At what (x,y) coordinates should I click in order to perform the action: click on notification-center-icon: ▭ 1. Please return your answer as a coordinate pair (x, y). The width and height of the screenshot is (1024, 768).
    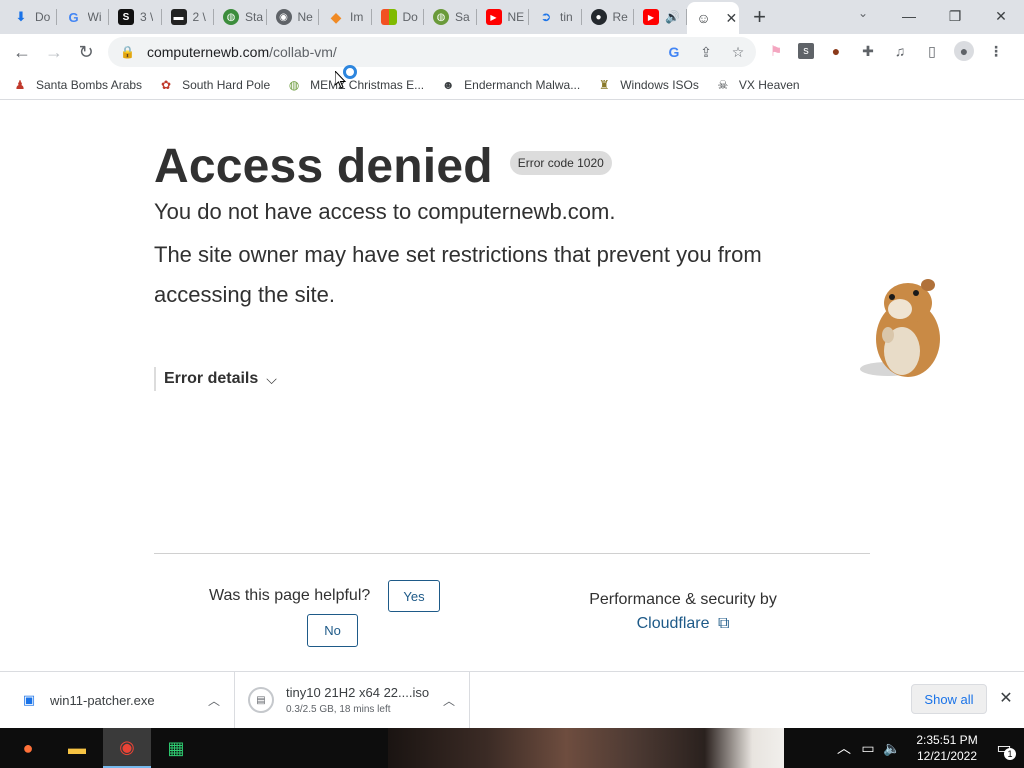
    Looking at the image, I should click on (1004, 749).